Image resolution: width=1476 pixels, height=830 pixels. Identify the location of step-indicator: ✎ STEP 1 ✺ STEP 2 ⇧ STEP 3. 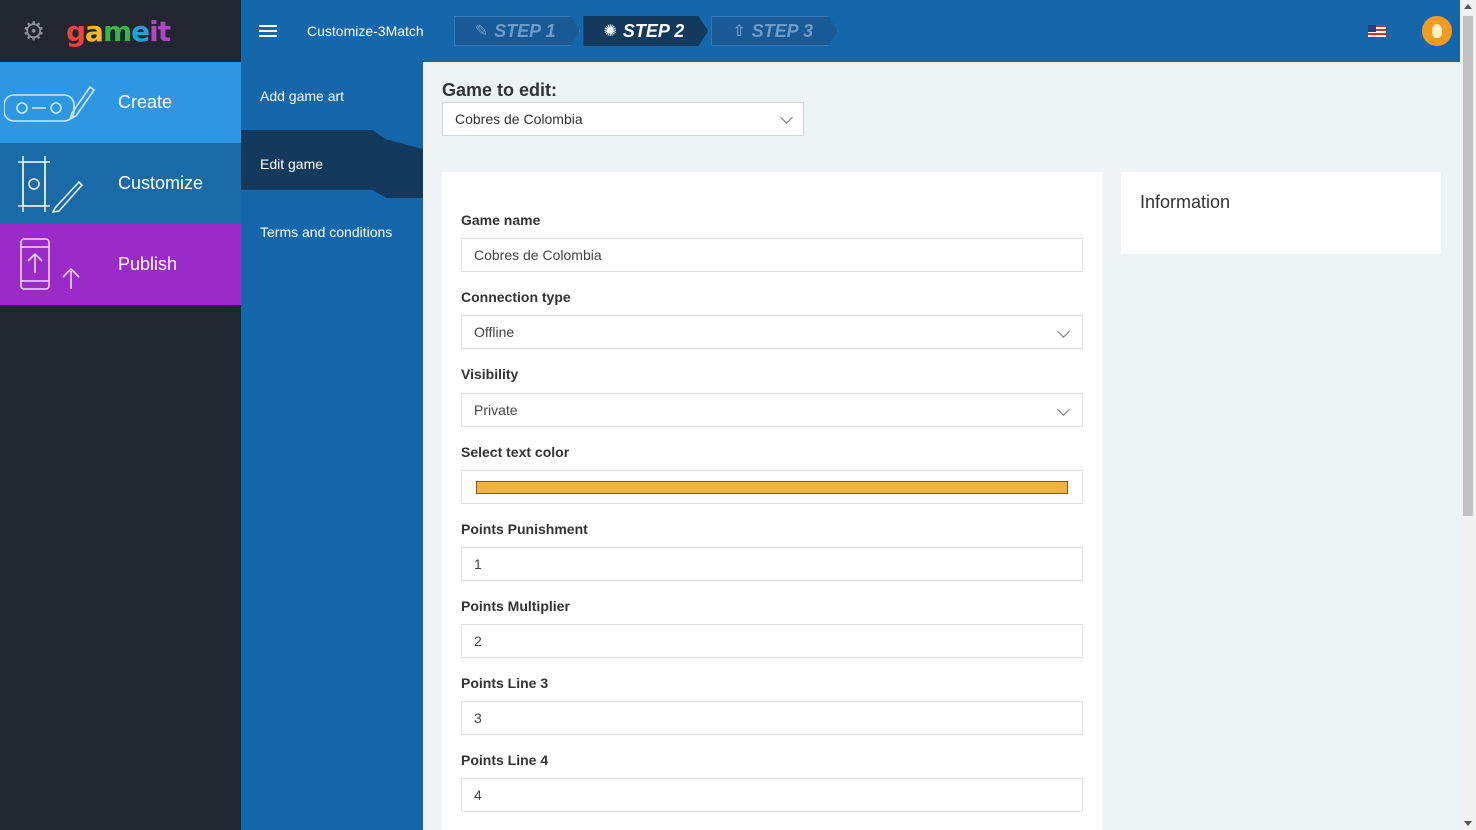
(647, 31).